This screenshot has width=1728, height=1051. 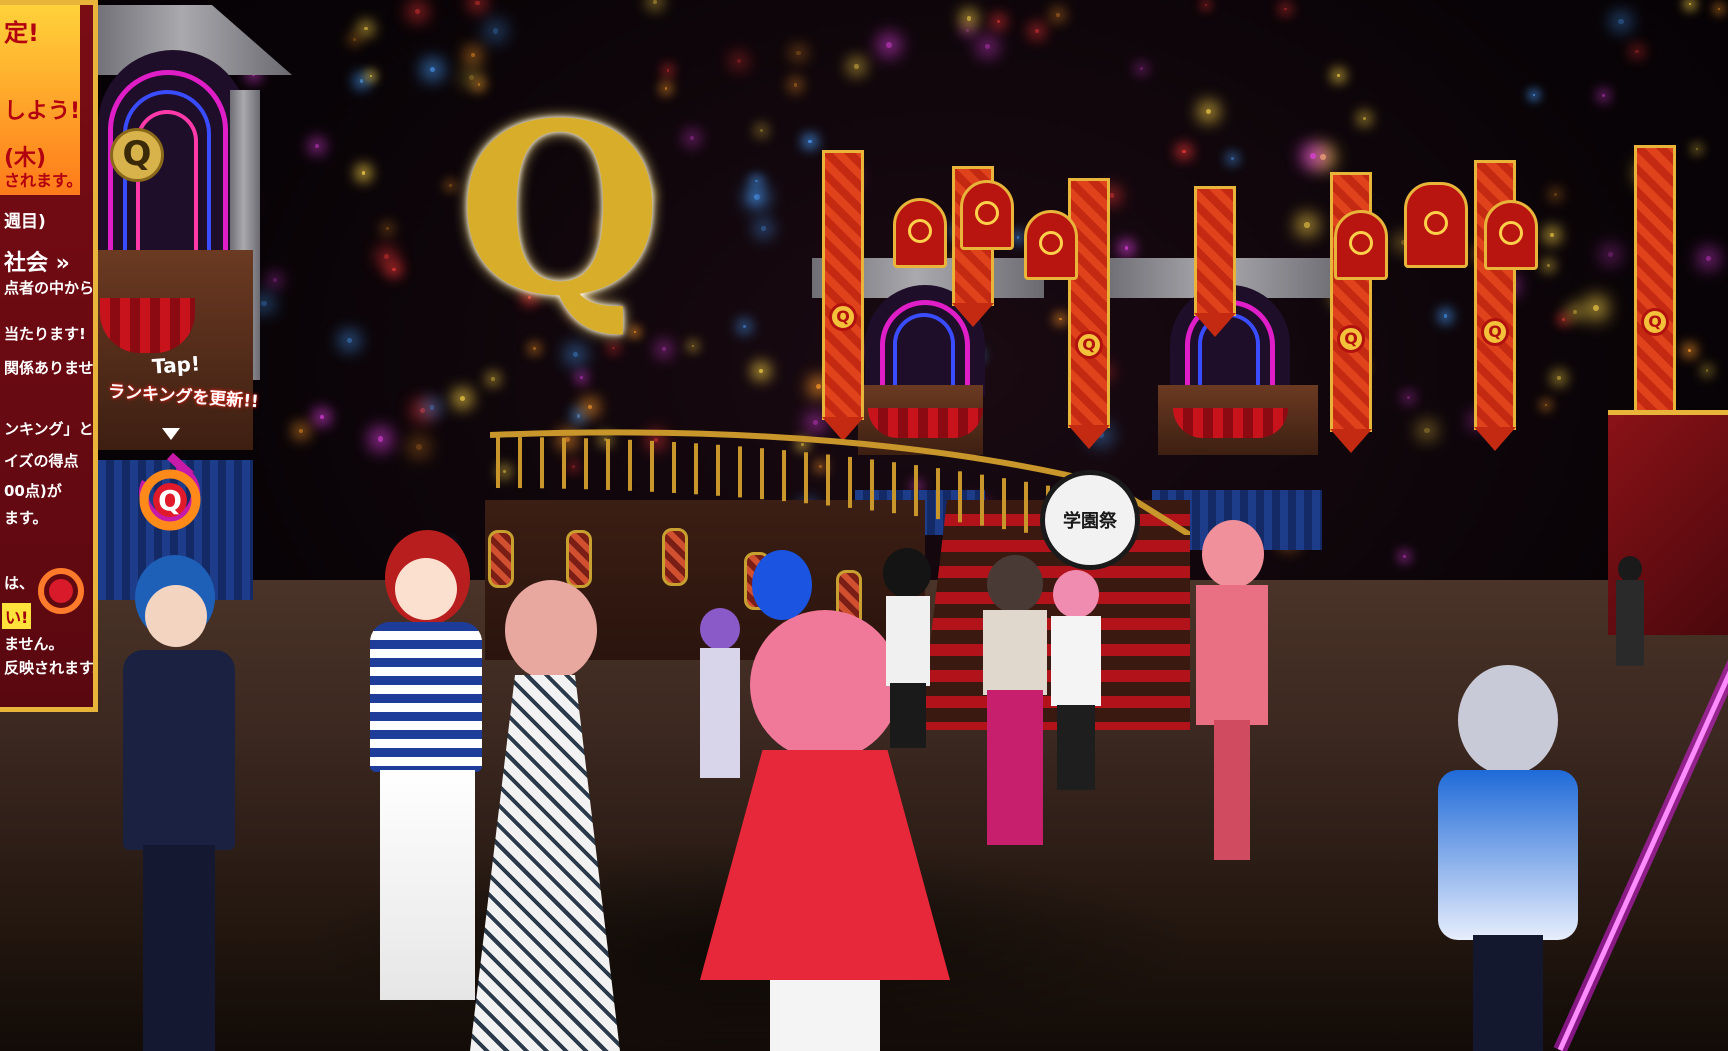 What do you see at coordinates (33, 491) in the screenshot?
I see `poster-line: 00点)が` at bounding box center [33, 491].